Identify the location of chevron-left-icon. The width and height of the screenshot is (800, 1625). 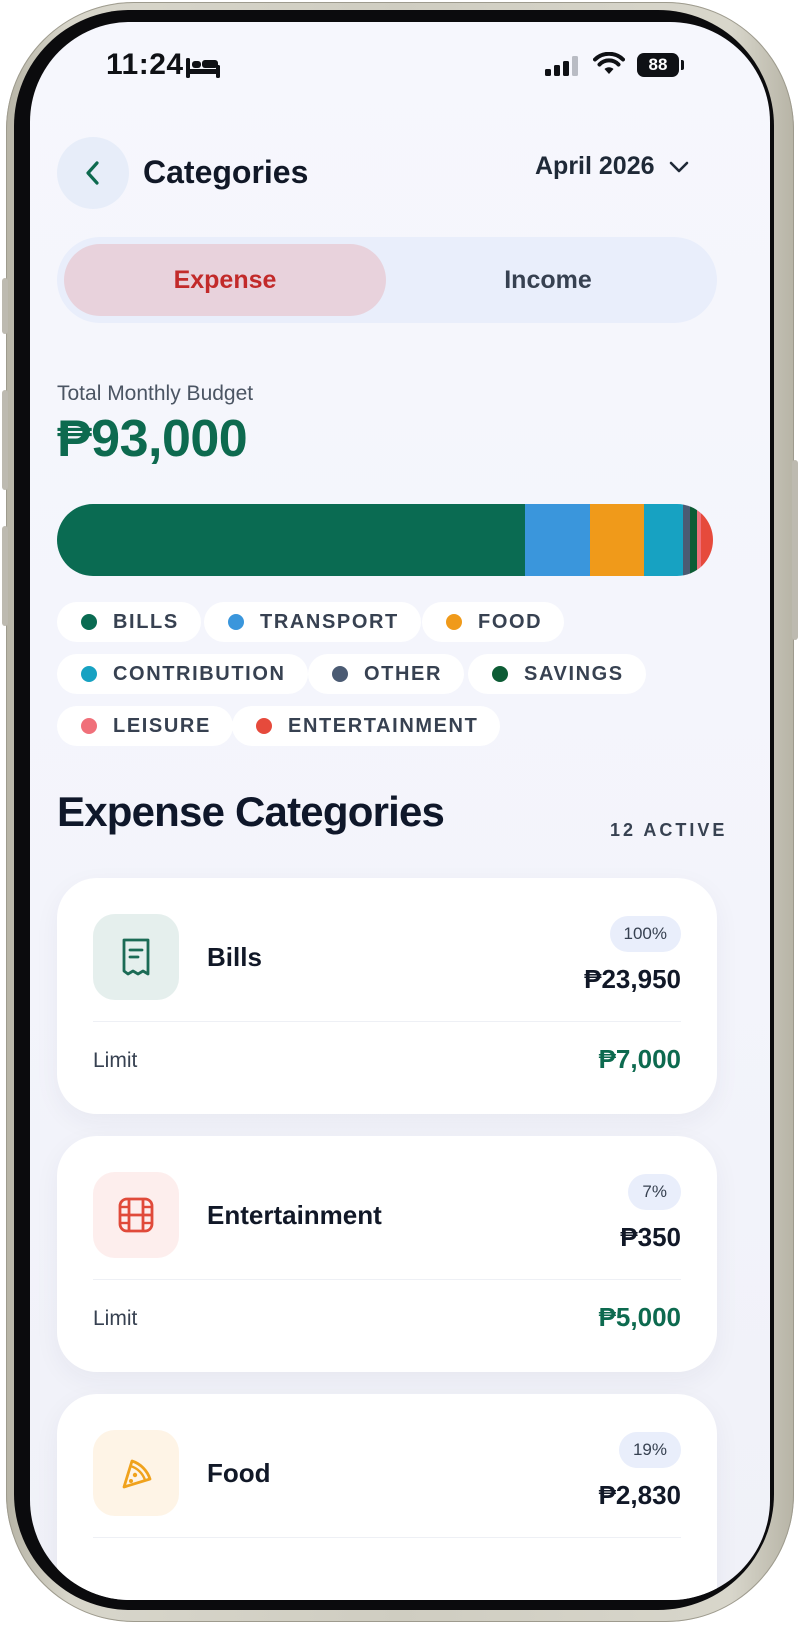
(92, 173).